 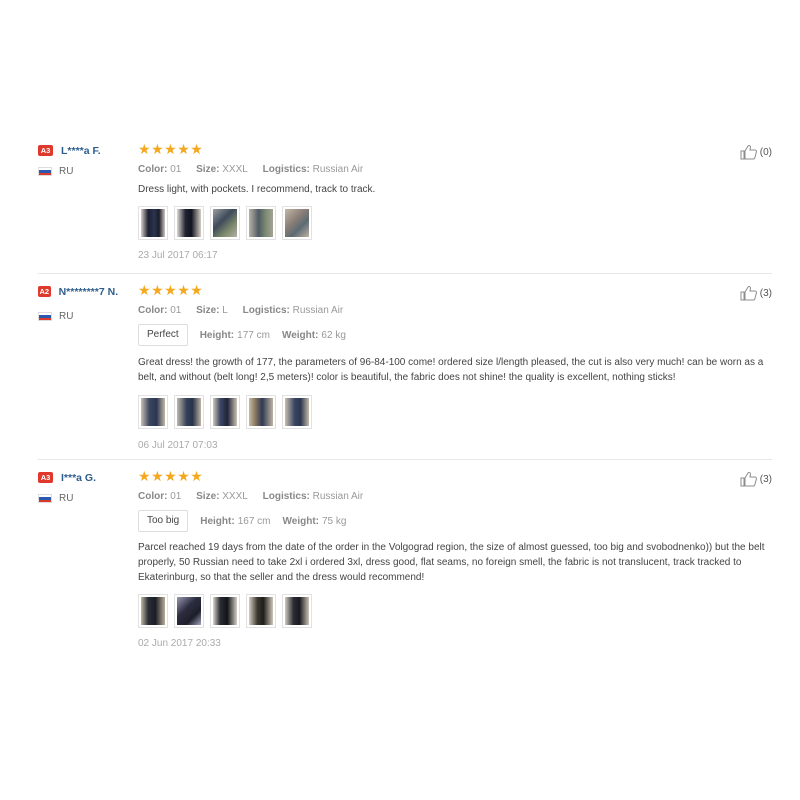 I want to click on review-date: 06 Jul 2017 07:03, so click(x=178, y=445).